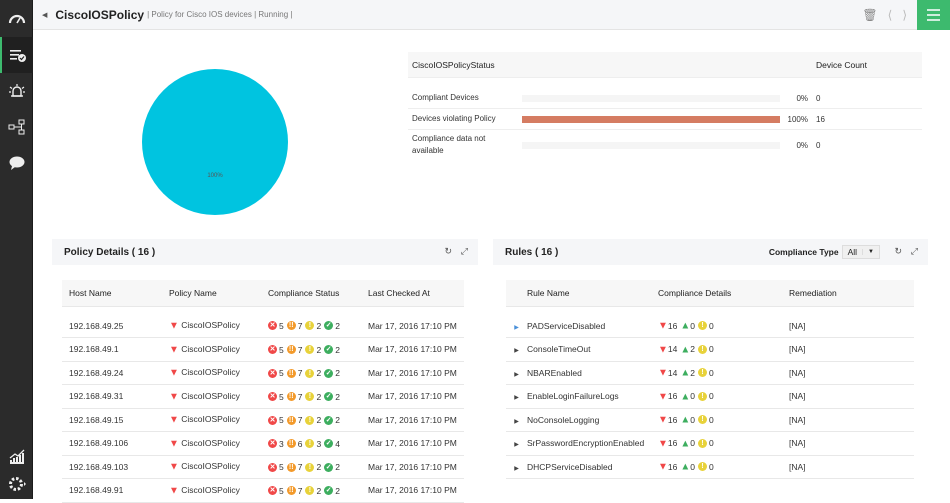 Image resolution: width=950 pixels, height=503 pixels. Describe the element at coordinates (710, 396) in the screenshot. I see `table-row: ▶ EnableLoginFailureLogs ▼16 ▲0! 0 [NA]` at that location.